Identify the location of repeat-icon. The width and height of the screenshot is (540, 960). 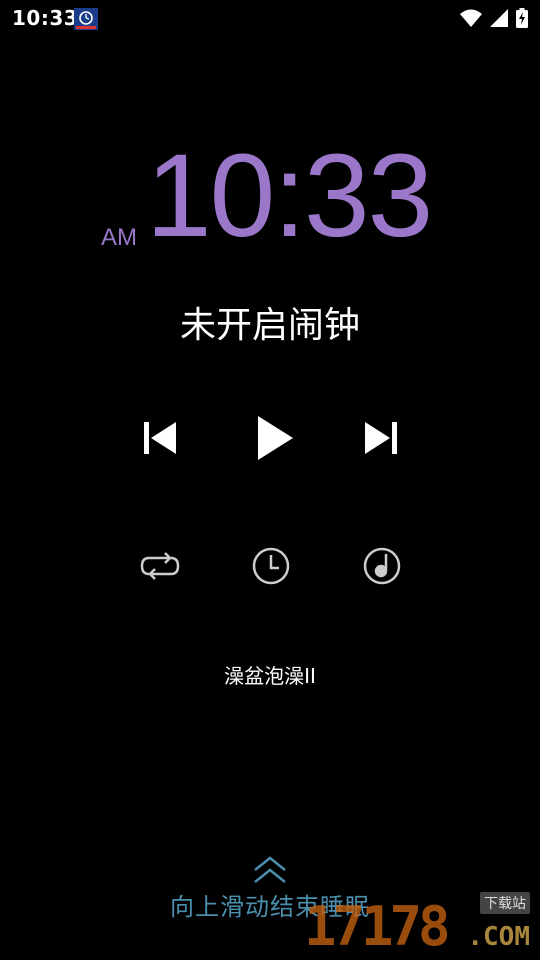
(160, 568).